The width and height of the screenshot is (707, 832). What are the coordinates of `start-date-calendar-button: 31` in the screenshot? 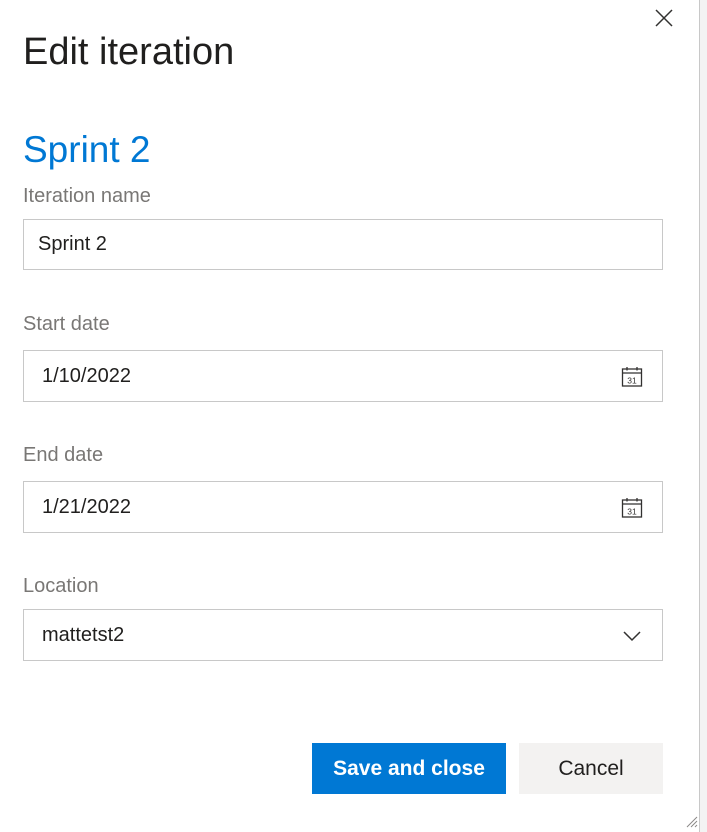 It's located at (632, 377).